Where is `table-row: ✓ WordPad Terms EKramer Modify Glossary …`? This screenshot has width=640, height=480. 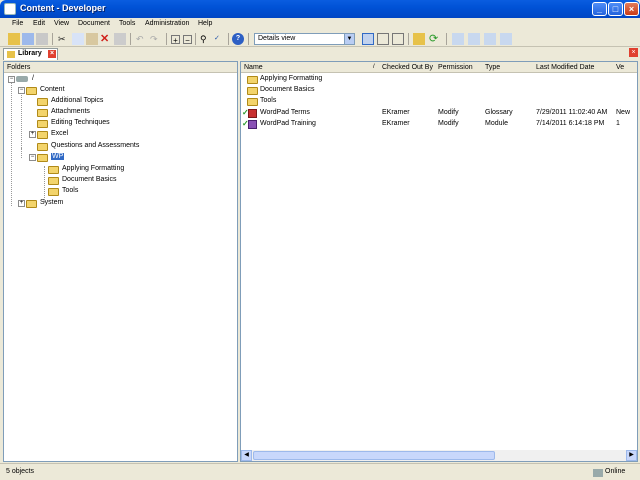
table-row: ✓ WordPad Terms EKramer Modify Glossary … is located at coordinates (439, 113).